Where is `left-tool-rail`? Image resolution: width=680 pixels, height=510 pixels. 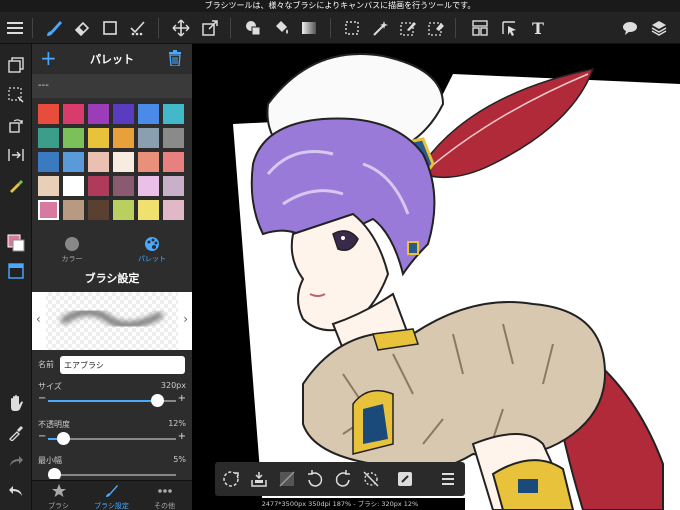 left-tool-rail is located at coordinates (16, 277).